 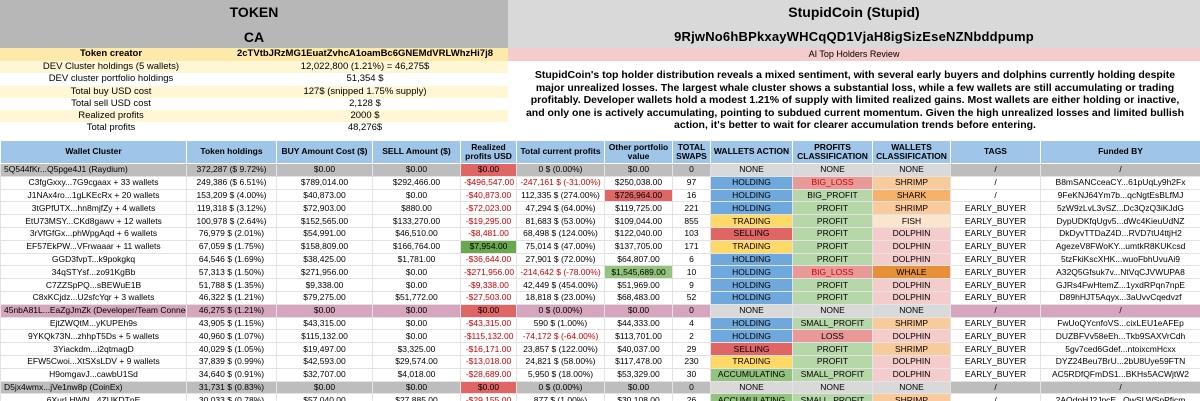 I want to click on table-cell: C8xKCjdz...U2sfcYqr + 3 wallets, so click(x=93, y=297).